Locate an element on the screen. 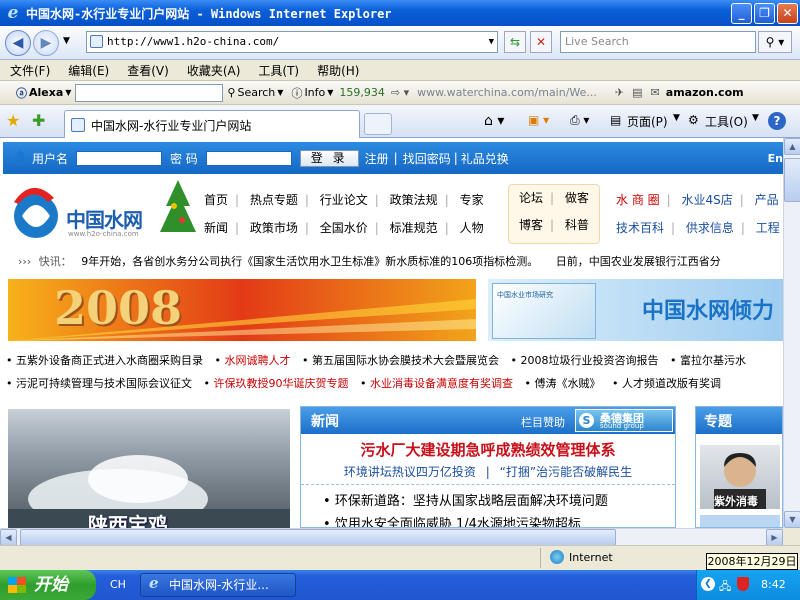  news-sub-1: 环境讲坛热议四万亿投资 is located at coordinates (410, 472).